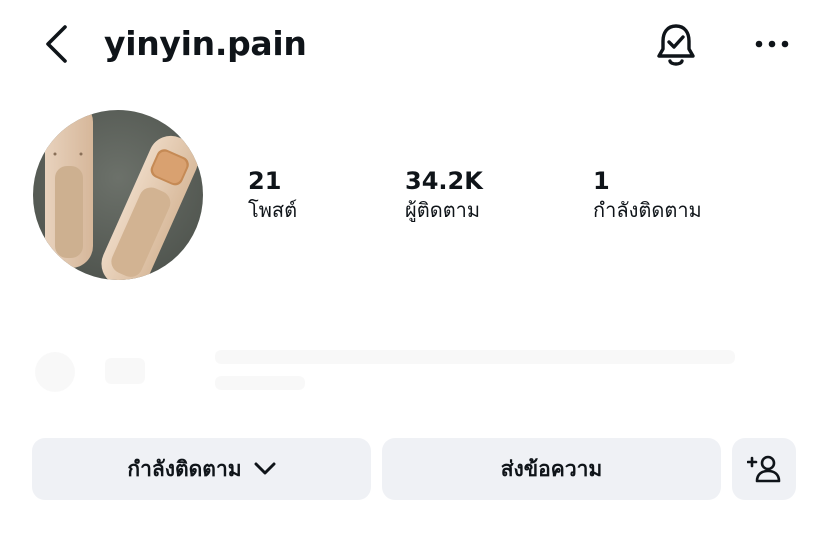 This screenshot has width=828, height=533. I want to click on followers-stat: 34.2K ผู้ติดตาม, so click(444, 195).